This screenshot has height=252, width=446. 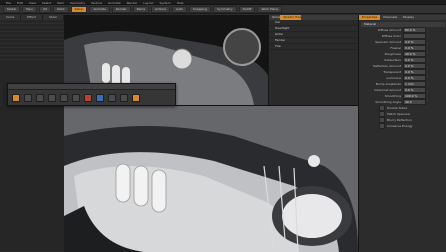 I want to click on property-label: Diffuse Color, so click(x=391, y=36).